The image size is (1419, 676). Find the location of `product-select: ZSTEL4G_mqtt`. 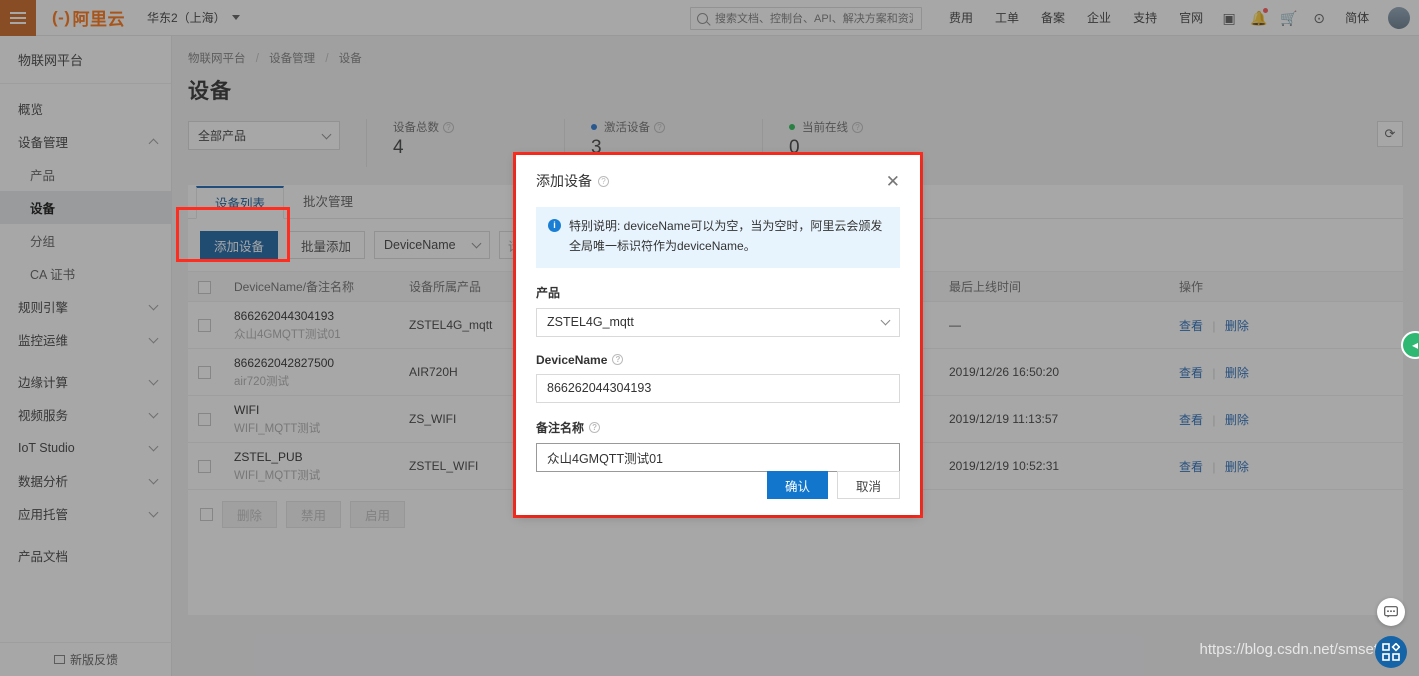

product-select: ZSTEL4G_mqtt is located at coordinates (718, 322).